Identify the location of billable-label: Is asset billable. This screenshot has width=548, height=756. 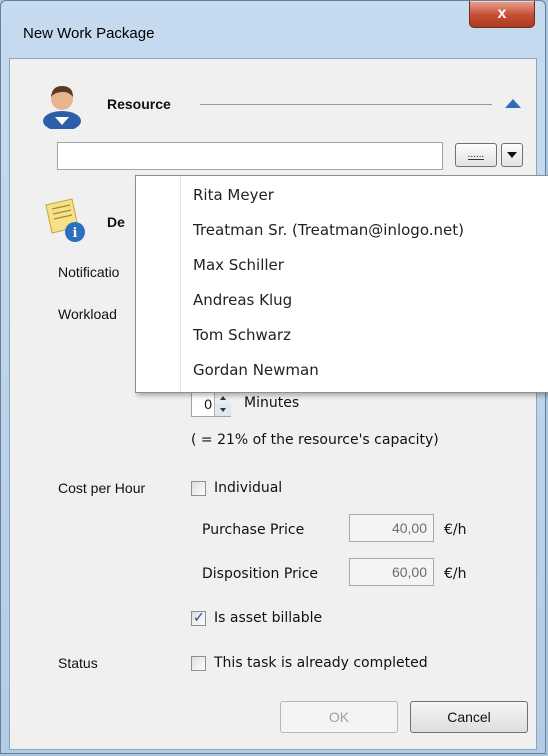
(268, 618).